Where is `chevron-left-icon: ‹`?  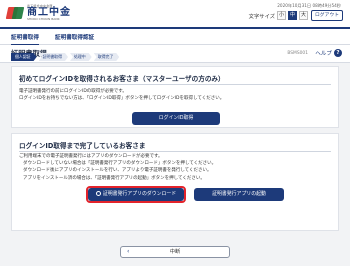
chevron-left-icon: ‹ is located at coordinates (128, 251).